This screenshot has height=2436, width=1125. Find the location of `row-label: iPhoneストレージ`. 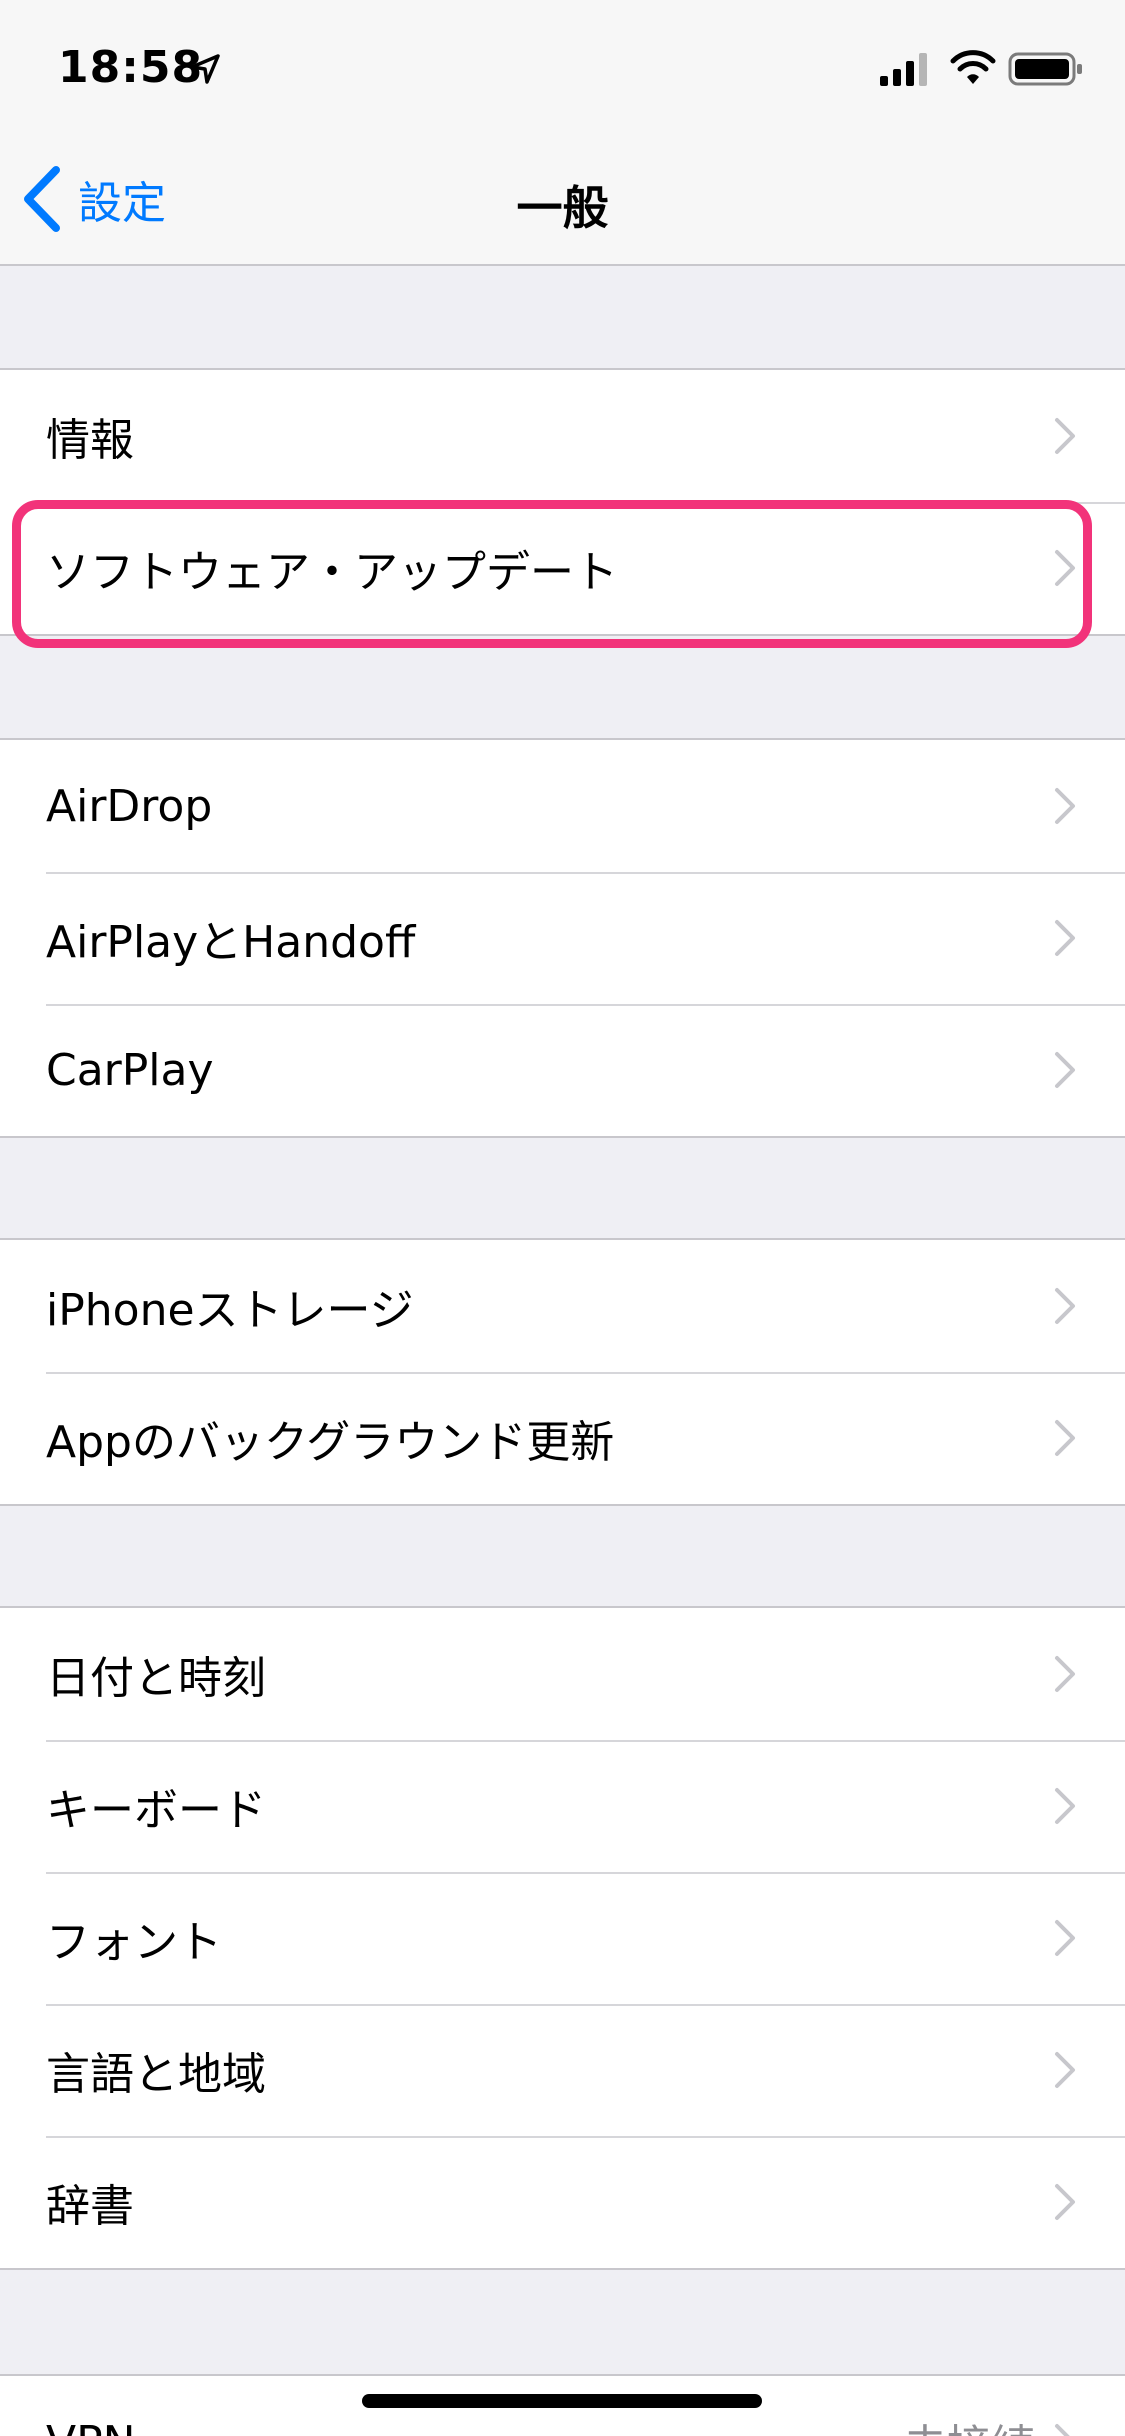

row-label: iPhoneストレージ is located at coordinates (230, 1310).